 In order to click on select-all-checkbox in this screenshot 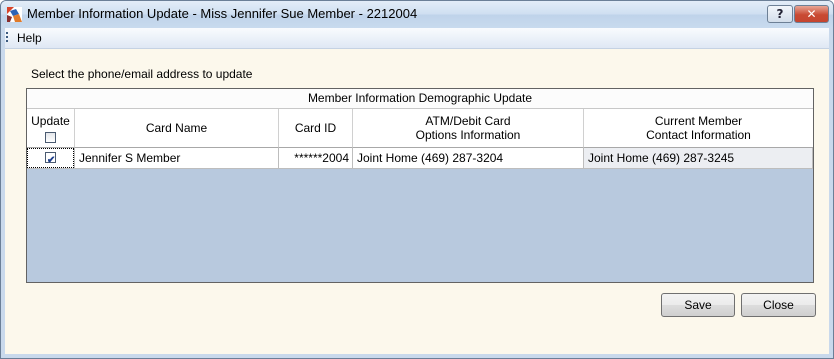, I will do `click(50, 137)`.